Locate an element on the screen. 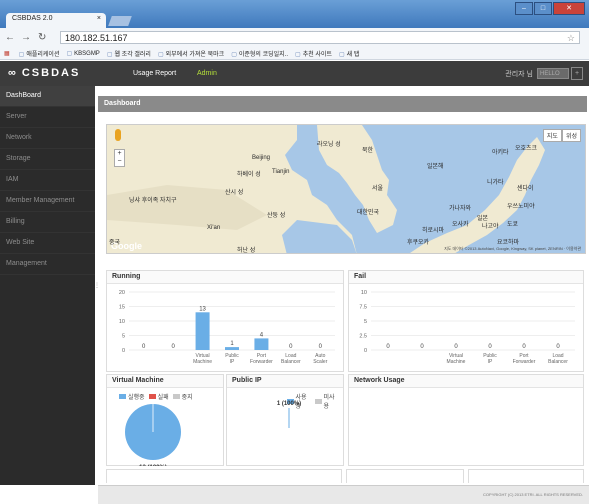 This screenshot has width=589, height=504. reload-icon: ↻ is located at coordinates (42, 37).